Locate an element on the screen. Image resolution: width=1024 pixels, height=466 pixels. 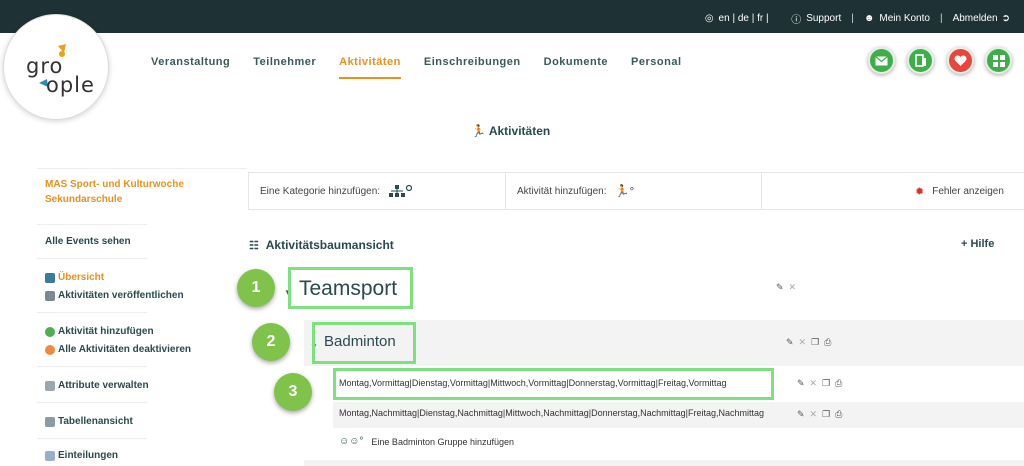
apps-button is located at coordinates (998, 60).